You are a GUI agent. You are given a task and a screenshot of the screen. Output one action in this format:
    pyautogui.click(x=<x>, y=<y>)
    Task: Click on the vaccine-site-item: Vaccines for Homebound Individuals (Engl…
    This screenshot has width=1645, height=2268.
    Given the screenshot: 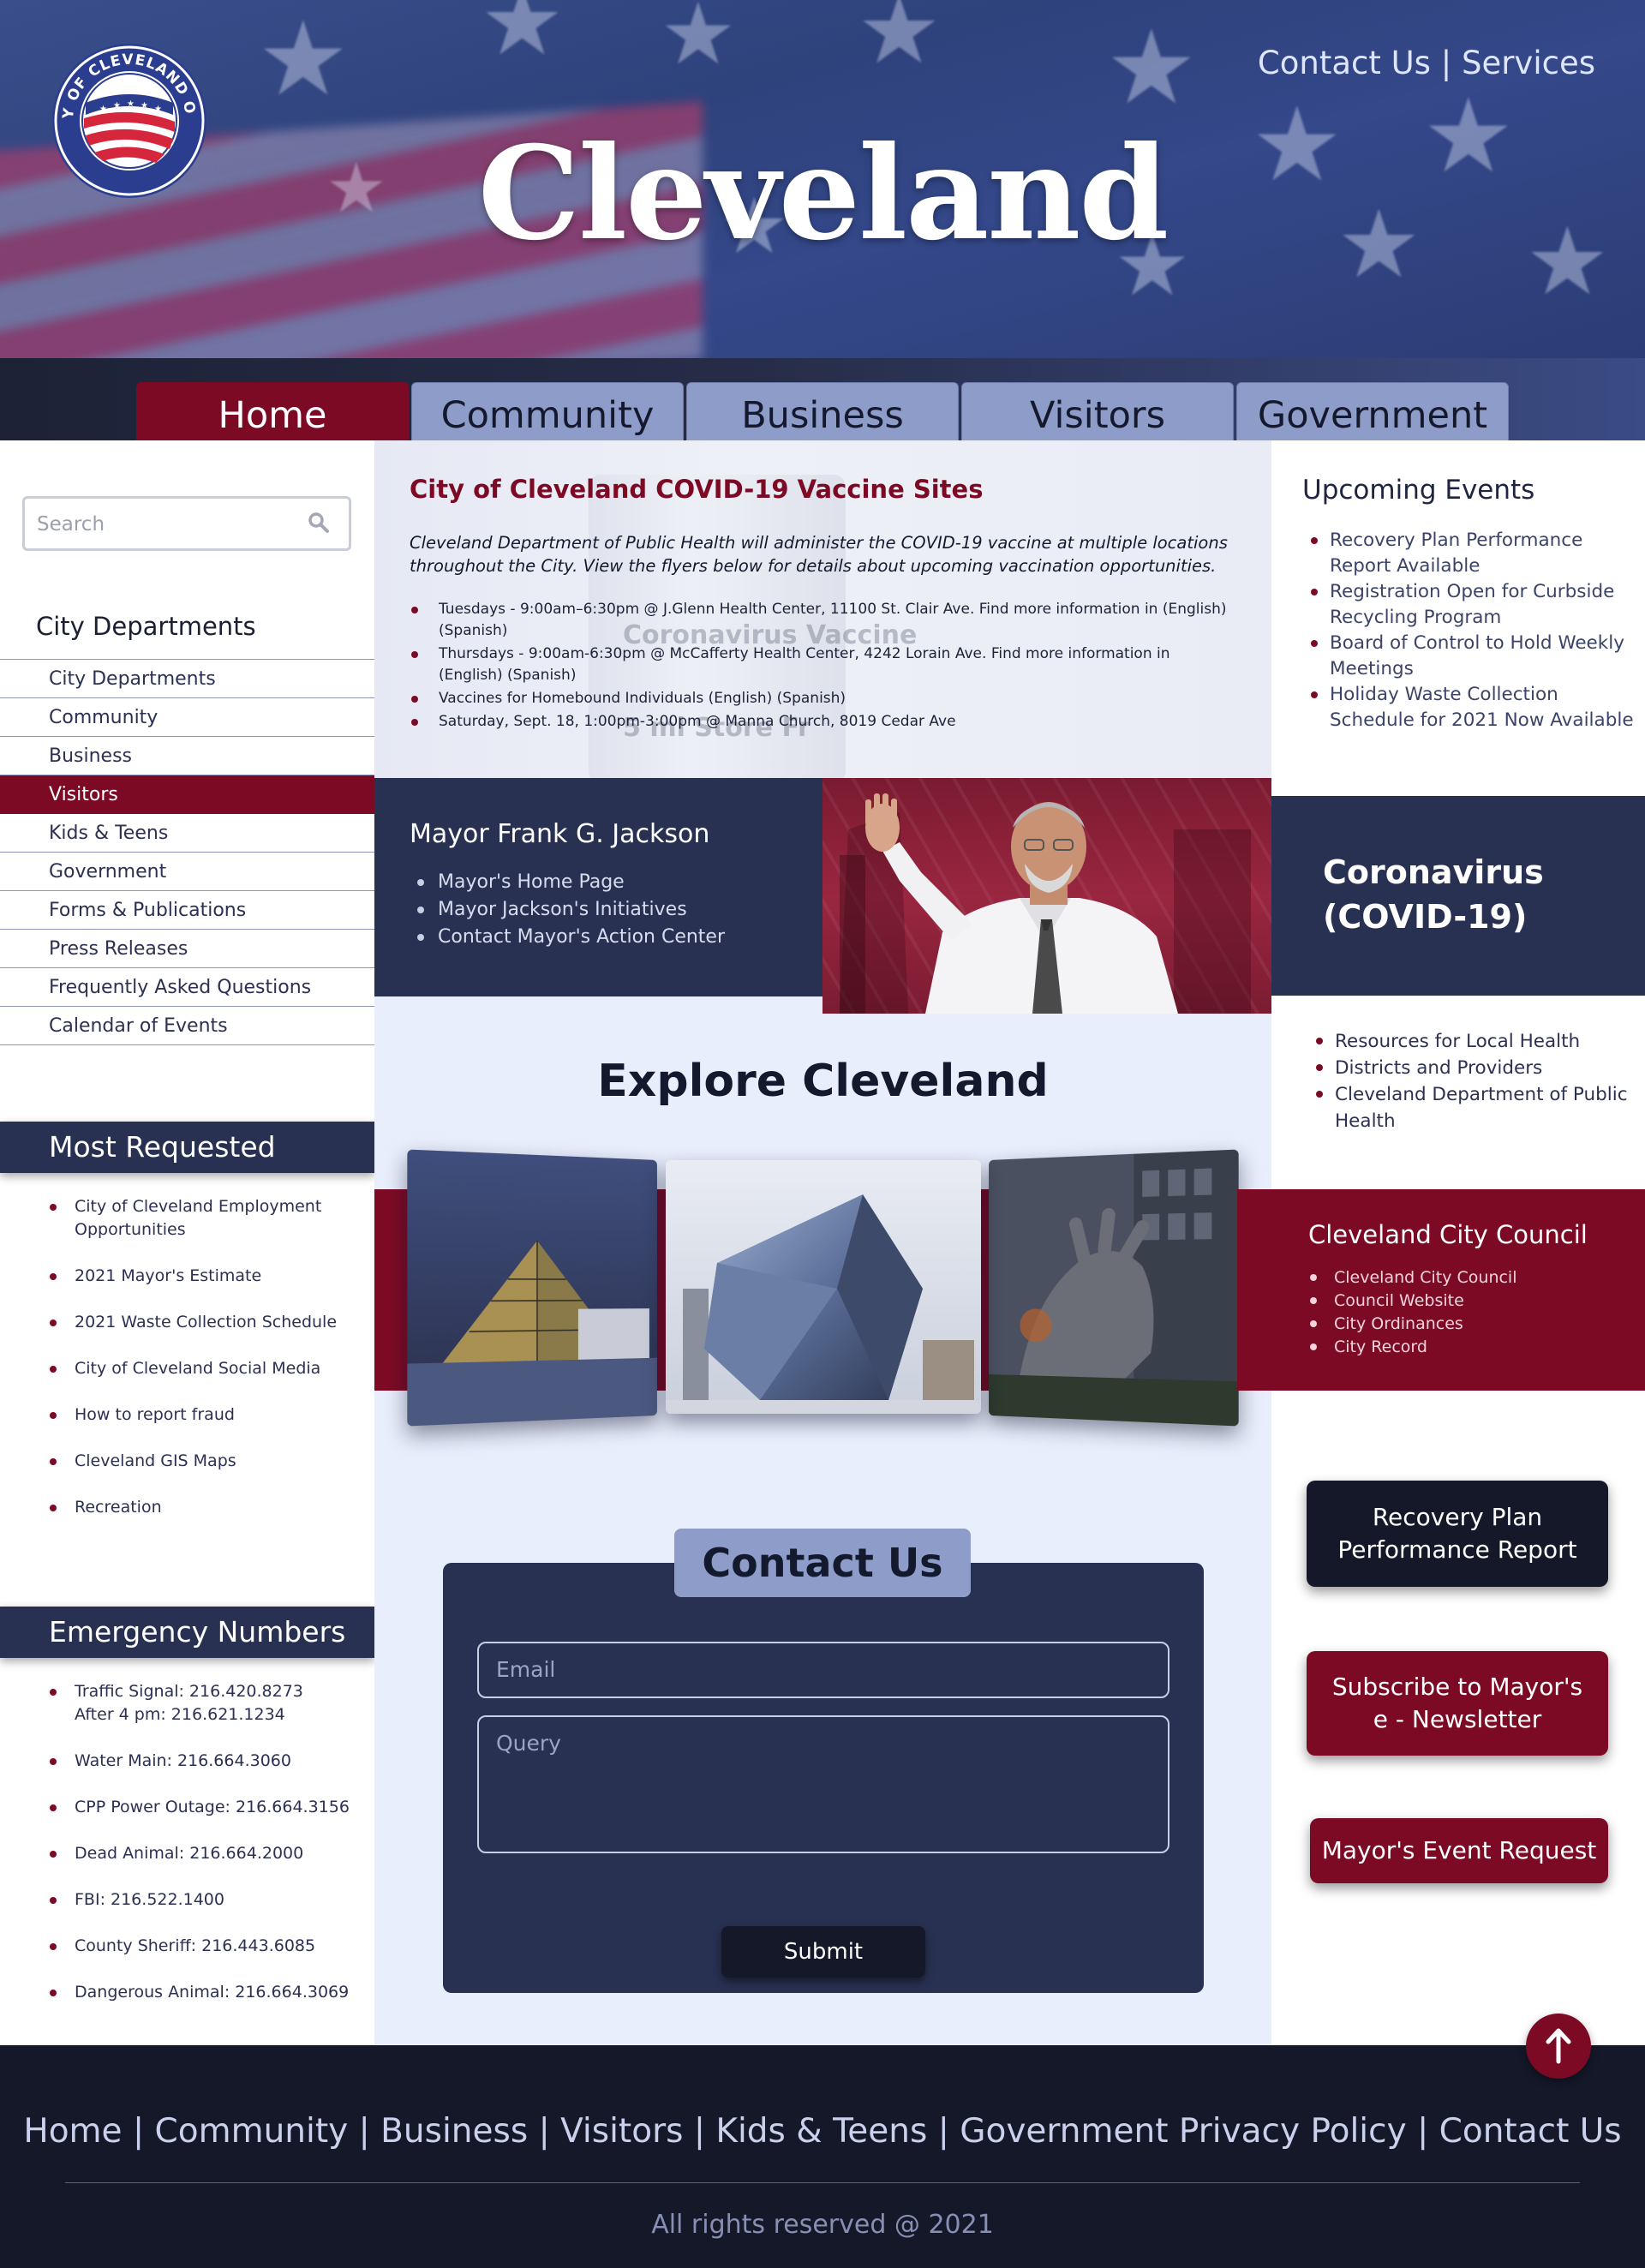 What is the action you would take?
    pyautogui.click(x=821, y=698)
    